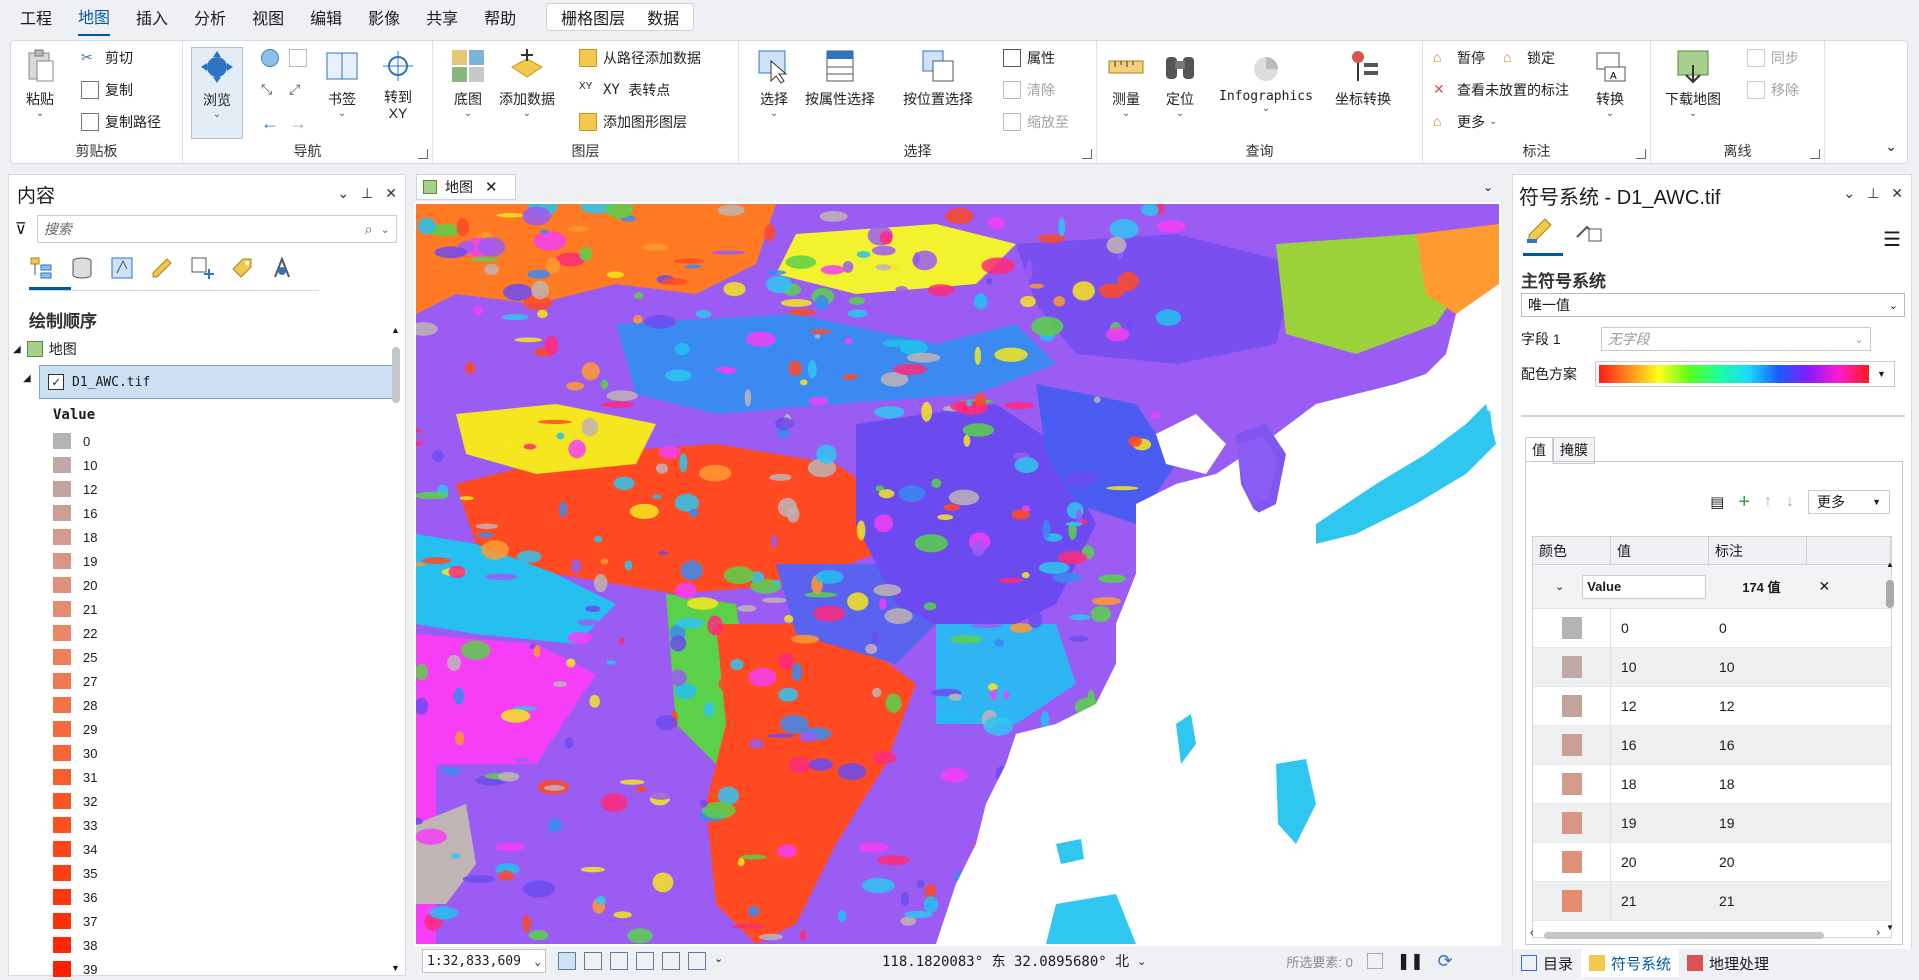  What do you see at coordinates (1758, 784) in the screenshot?
I see `symbol-label: 18` at bounding box center [1758, 784].